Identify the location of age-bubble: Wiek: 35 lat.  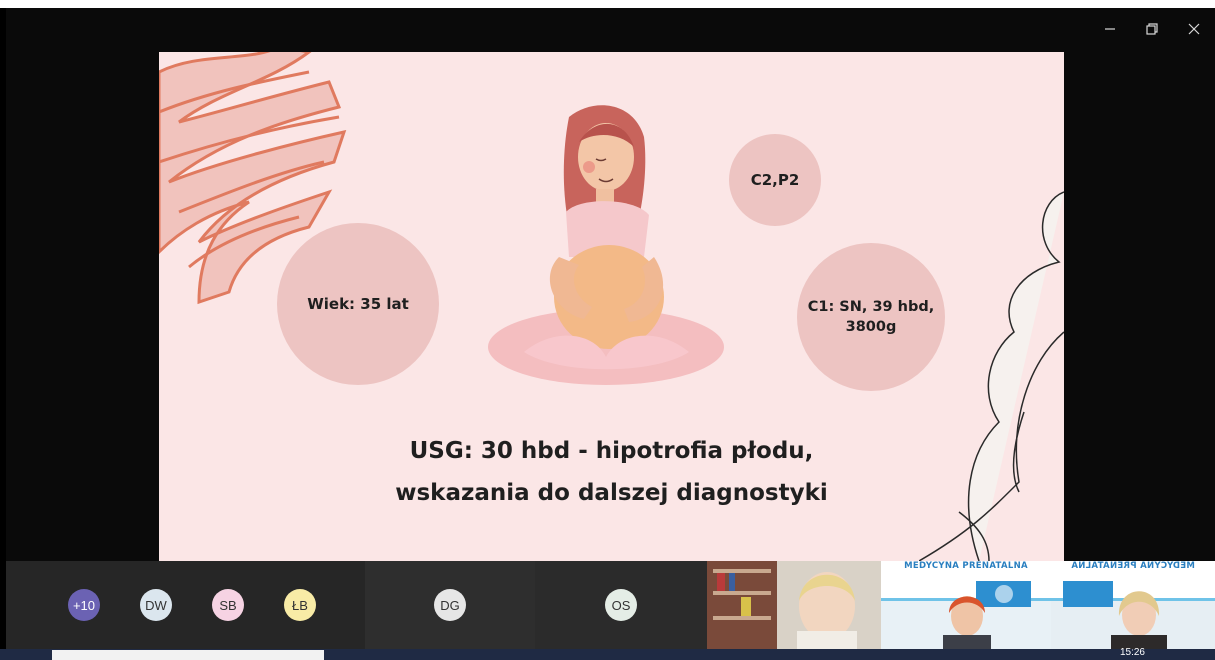
(358, 304).